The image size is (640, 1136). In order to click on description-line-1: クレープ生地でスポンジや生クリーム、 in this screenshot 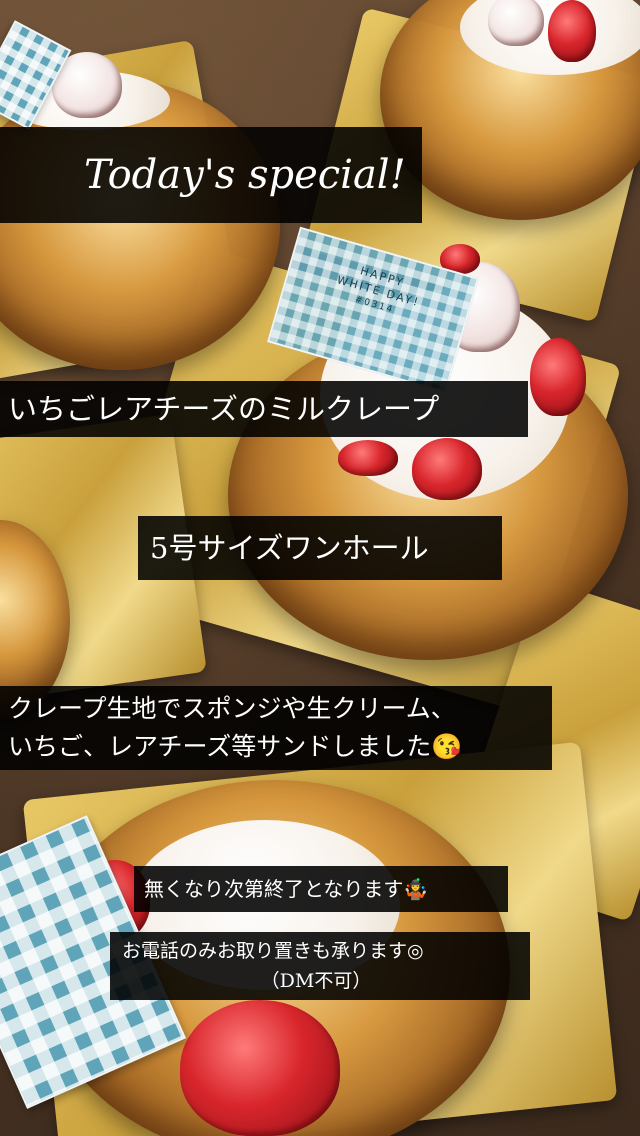, I will do `click(232, 708)`.